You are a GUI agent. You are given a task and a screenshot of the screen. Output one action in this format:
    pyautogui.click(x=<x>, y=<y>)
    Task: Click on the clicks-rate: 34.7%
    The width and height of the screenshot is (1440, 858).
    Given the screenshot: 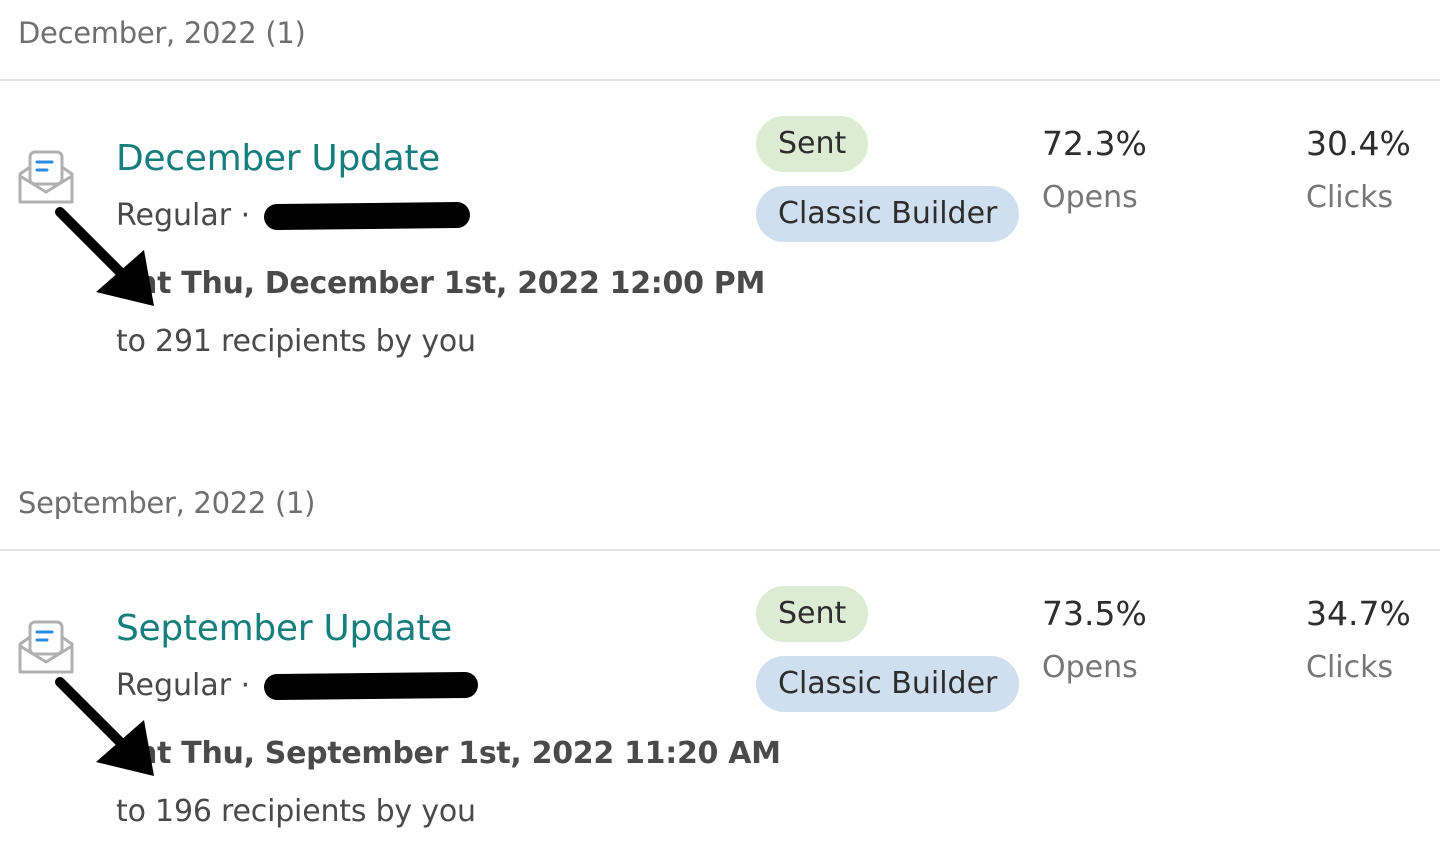 What is the action you would take?
    pyautogui.click(x=1358, y=613)
    